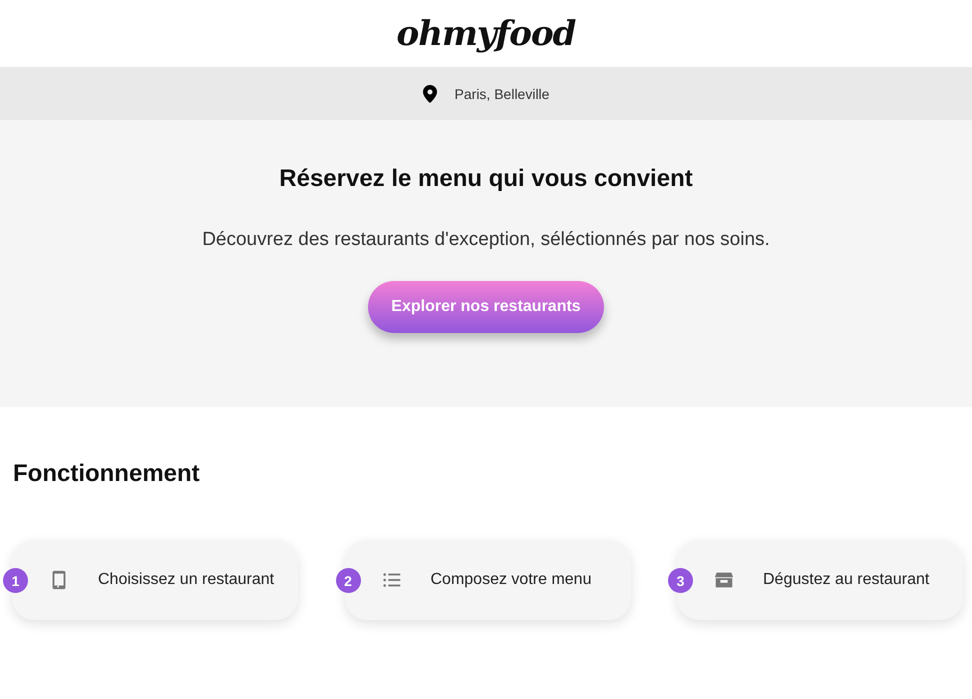  Describe the element at coordinates (502, 94) in the screenshot. I see `location-text: Paris, Belleville` at that location.